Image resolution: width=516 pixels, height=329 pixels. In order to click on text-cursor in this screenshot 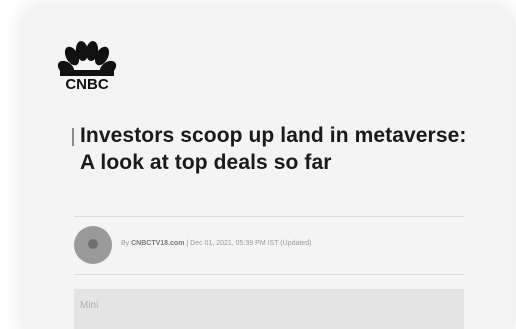, I will do `click(73, 137)`.